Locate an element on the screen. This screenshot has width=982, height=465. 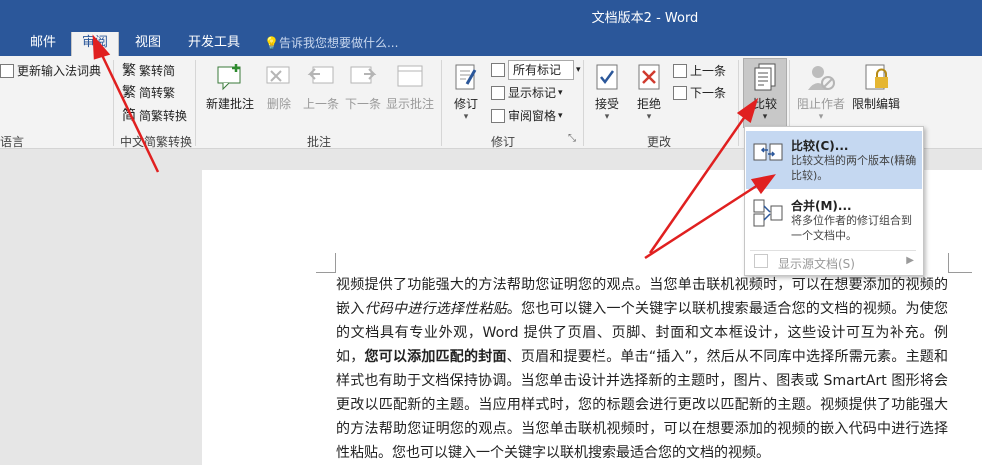
arrow-to-review-tab is located at coordinates (130, 113).